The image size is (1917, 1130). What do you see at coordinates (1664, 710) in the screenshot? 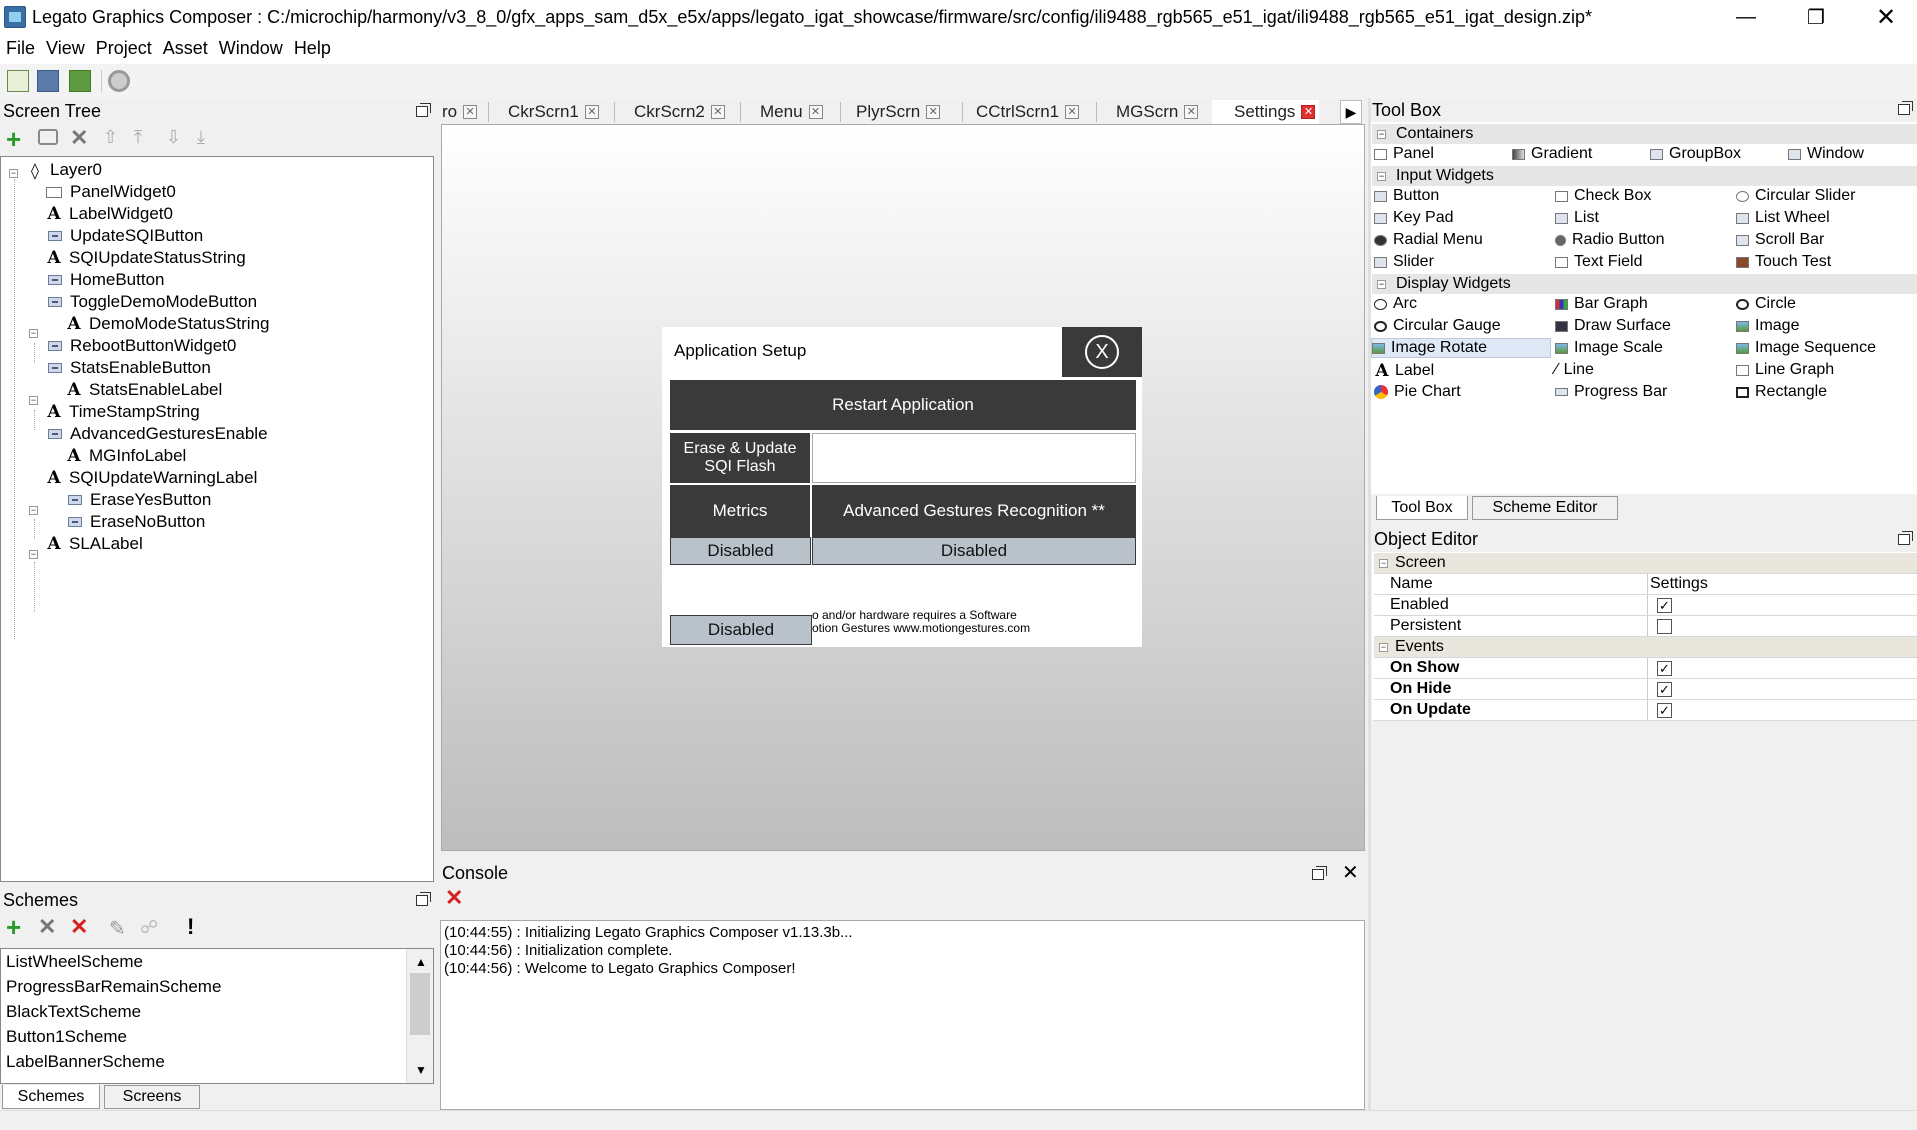
I see `on-update-checkbox: ✓` at bounding box center [1664, 710].